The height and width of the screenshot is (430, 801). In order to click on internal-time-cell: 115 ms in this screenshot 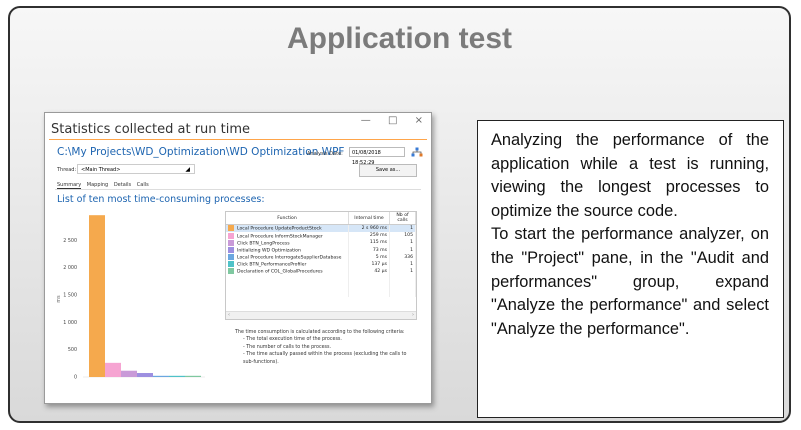, I will do `click(369, 243)`.